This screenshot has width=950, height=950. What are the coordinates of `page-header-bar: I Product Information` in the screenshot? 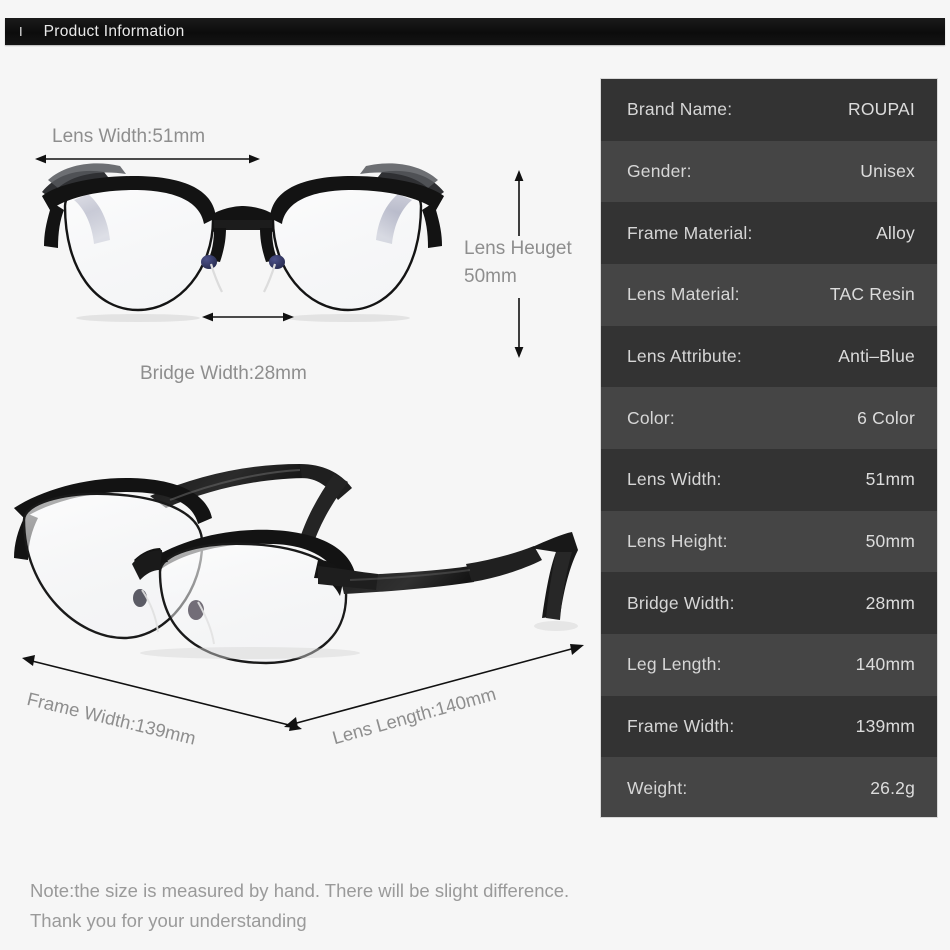 It's located at (475, 31).